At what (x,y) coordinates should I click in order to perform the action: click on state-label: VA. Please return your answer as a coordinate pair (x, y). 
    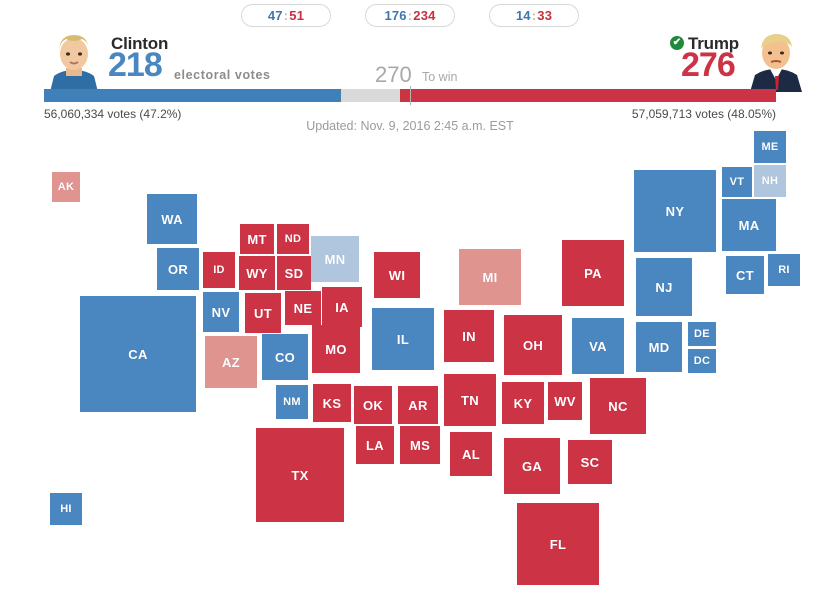
    Looking at the image, I should click on (598, 346).